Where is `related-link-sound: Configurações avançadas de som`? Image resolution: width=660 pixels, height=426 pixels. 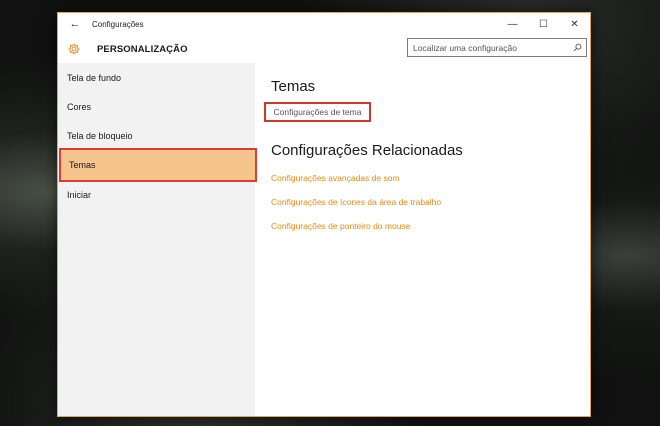
related-link-sound: Configurações avançadas de som is located at coordinates (335, 178).